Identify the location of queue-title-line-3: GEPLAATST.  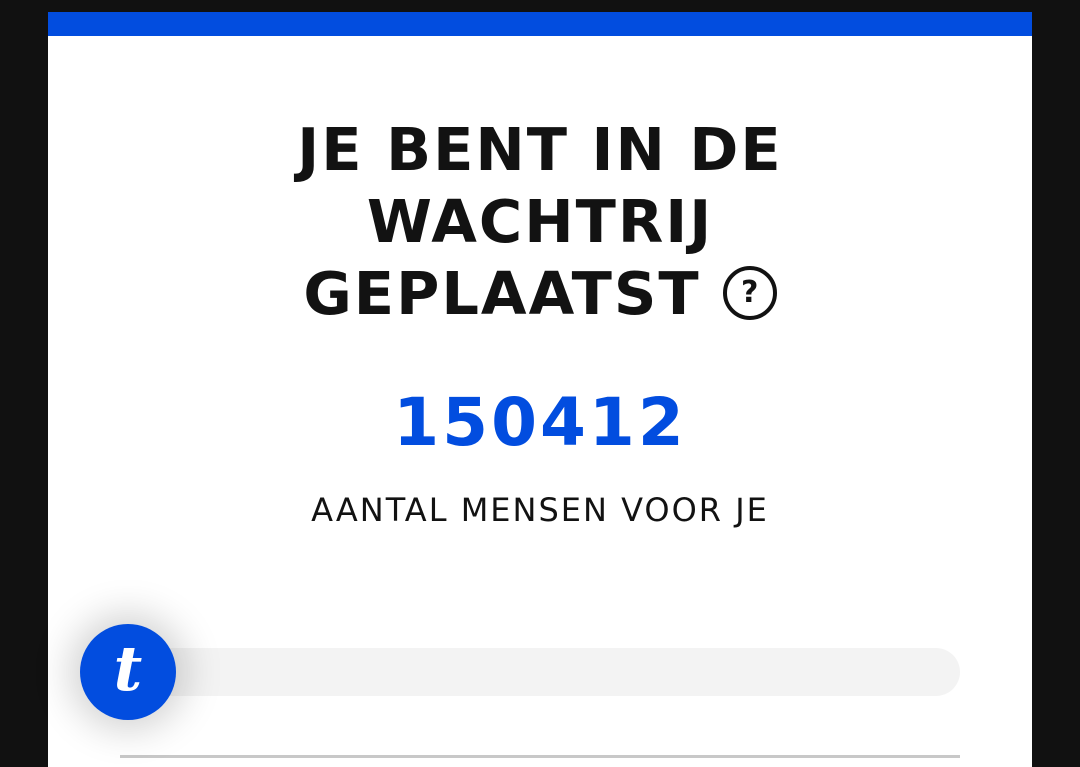
(502, 293).